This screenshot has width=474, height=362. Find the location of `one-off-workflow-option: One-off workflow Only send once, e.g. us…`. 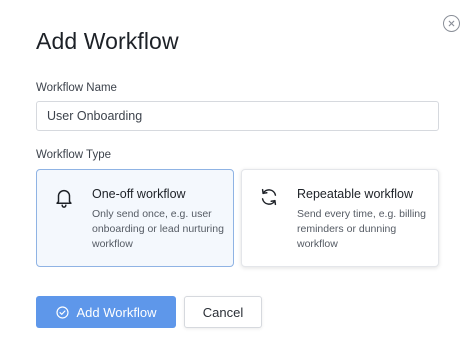

one-off-workflow-option: One-off workflow Only send once, e.g. us… is located at coordinates (135, 218).